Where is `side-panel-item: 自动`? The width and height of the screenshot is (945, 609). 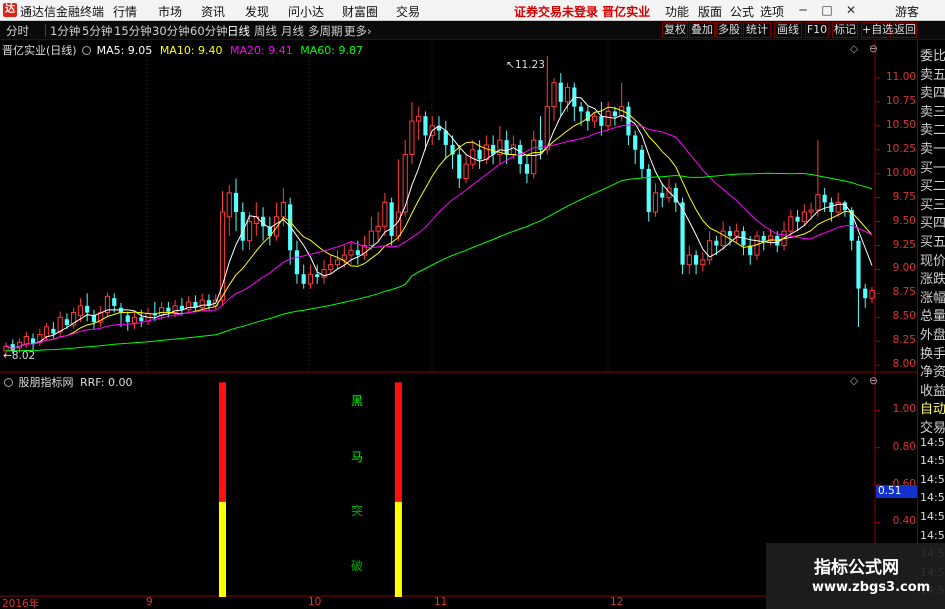 side-panel-item: 自动 is located at coordinates (932, 407).